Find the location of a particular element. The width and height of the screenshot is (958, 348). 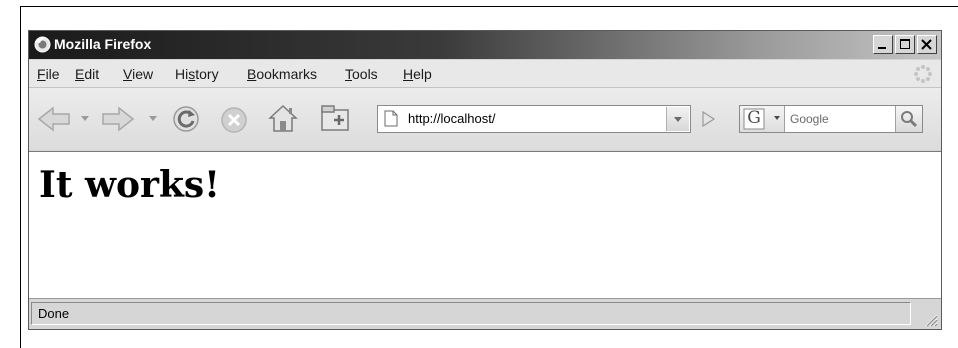

maximize-icon is located at coordinates (905, 44).